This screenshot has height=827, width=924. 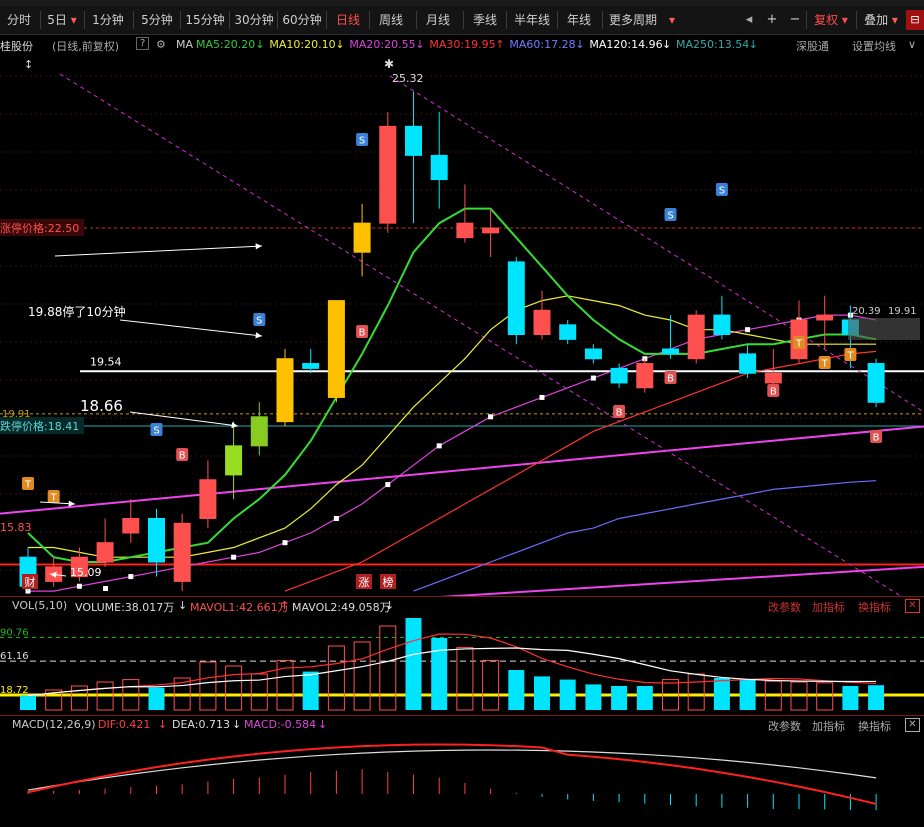 What do you see at coordinates (579, 20) in the screenshot?
I see `period-yearly: 年线` at bounding box center [579, 20].